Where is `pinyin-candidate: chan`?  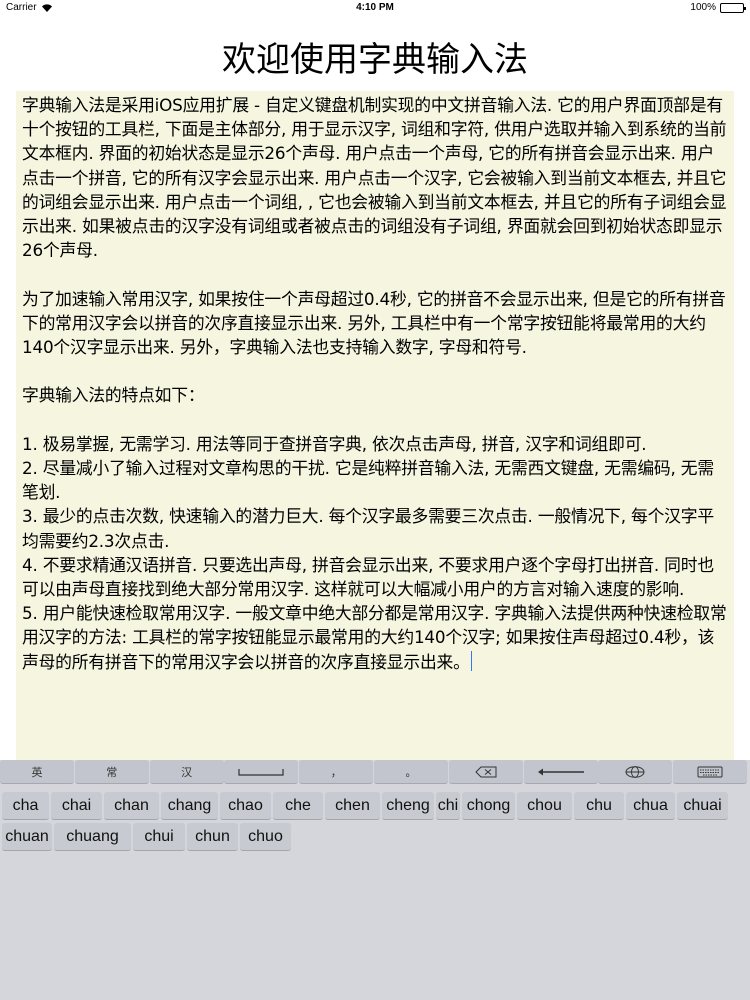 pinyin-candidate: chan is located at coordinates (131, 806).